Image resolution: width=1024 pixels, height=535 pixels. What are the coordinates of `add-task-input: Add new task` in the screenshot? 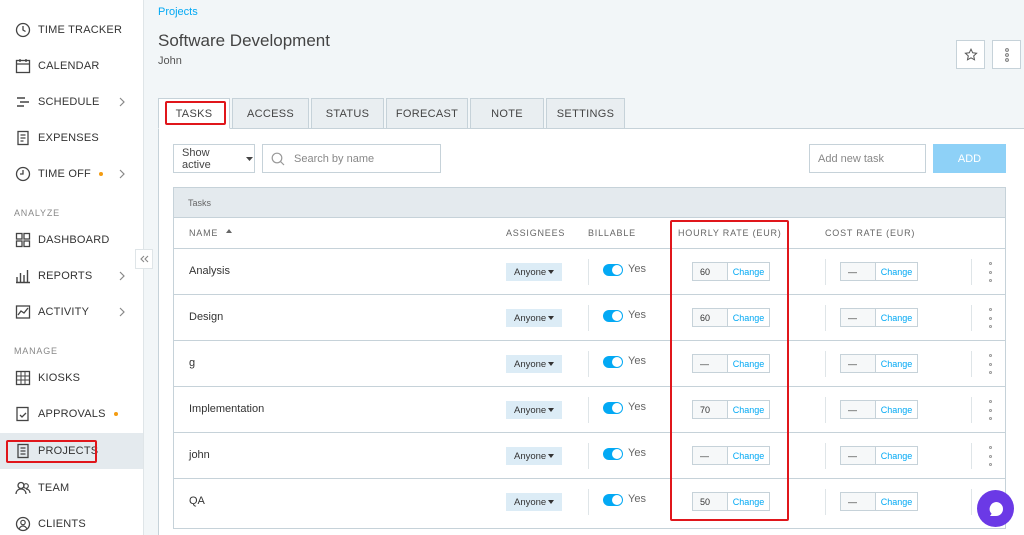 It's located at (867, 158).